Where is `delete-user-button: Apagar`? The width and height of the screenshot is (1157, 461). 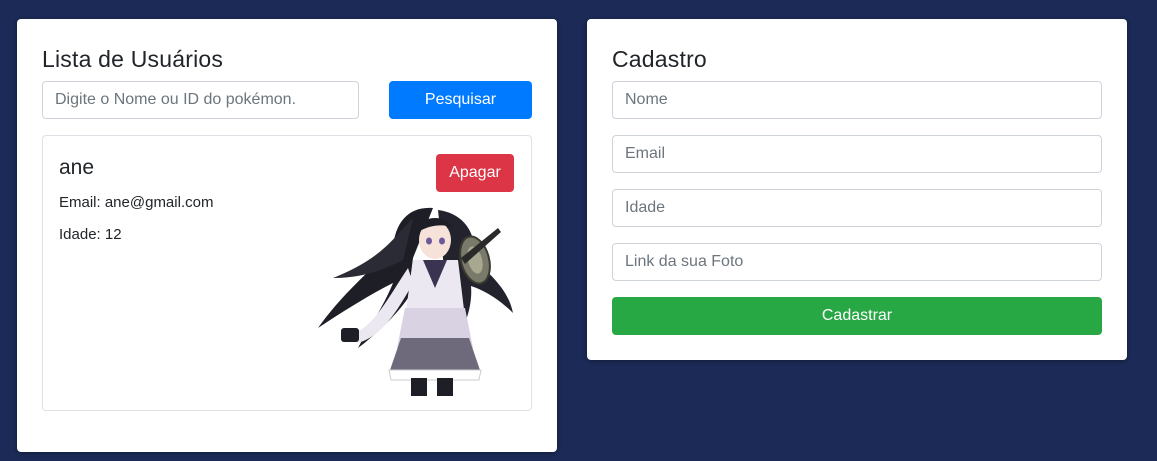
delete-user-button: Apagar is located at coordinates (475, 173).